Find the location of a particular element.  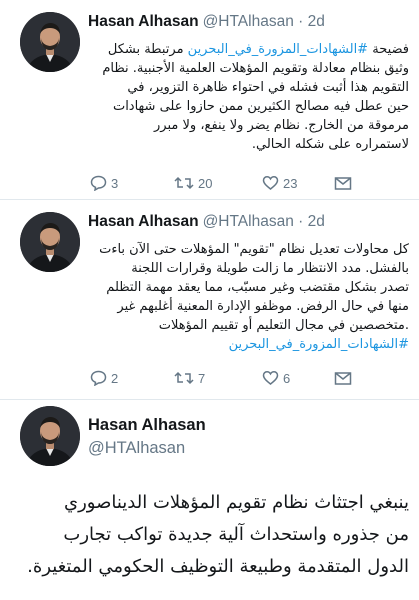

like-count: 23 is located at coordinates (290, 183).